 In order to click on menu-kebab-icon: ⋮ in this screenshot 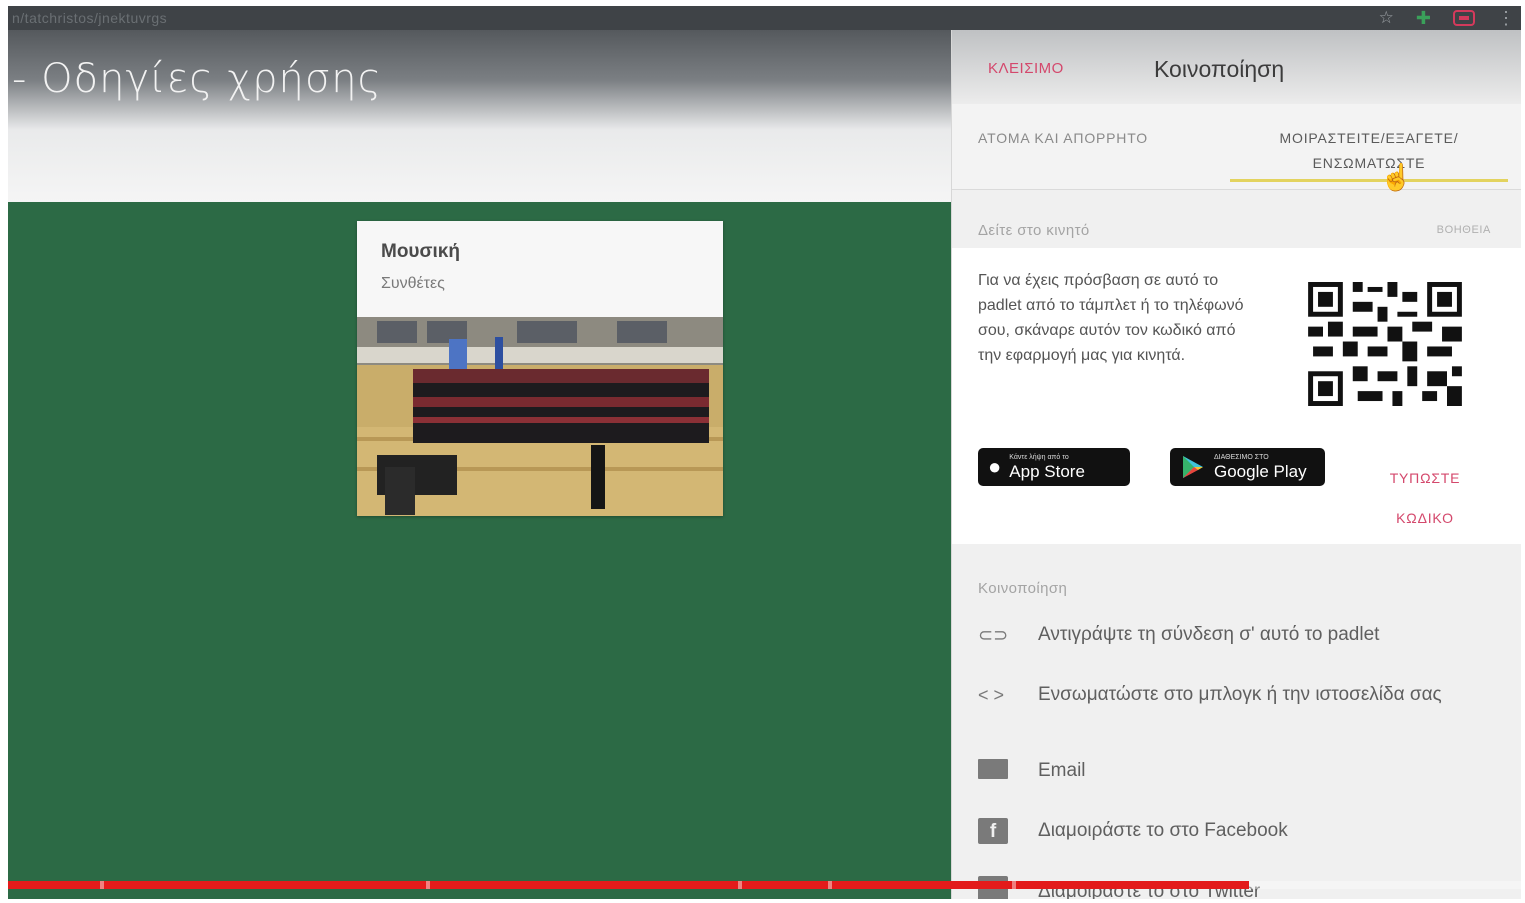, I will do `click(1506, 18)`.